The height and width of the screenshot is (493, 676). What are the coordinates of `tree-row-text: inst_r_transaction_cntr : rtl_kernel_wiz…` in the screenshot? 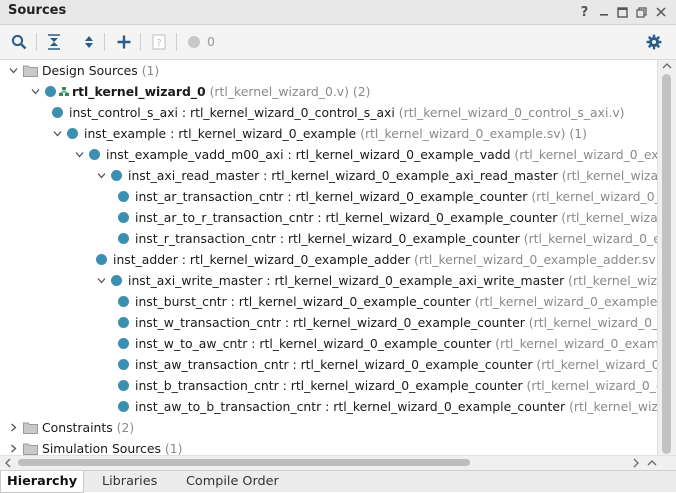 It's located at (396, 238).